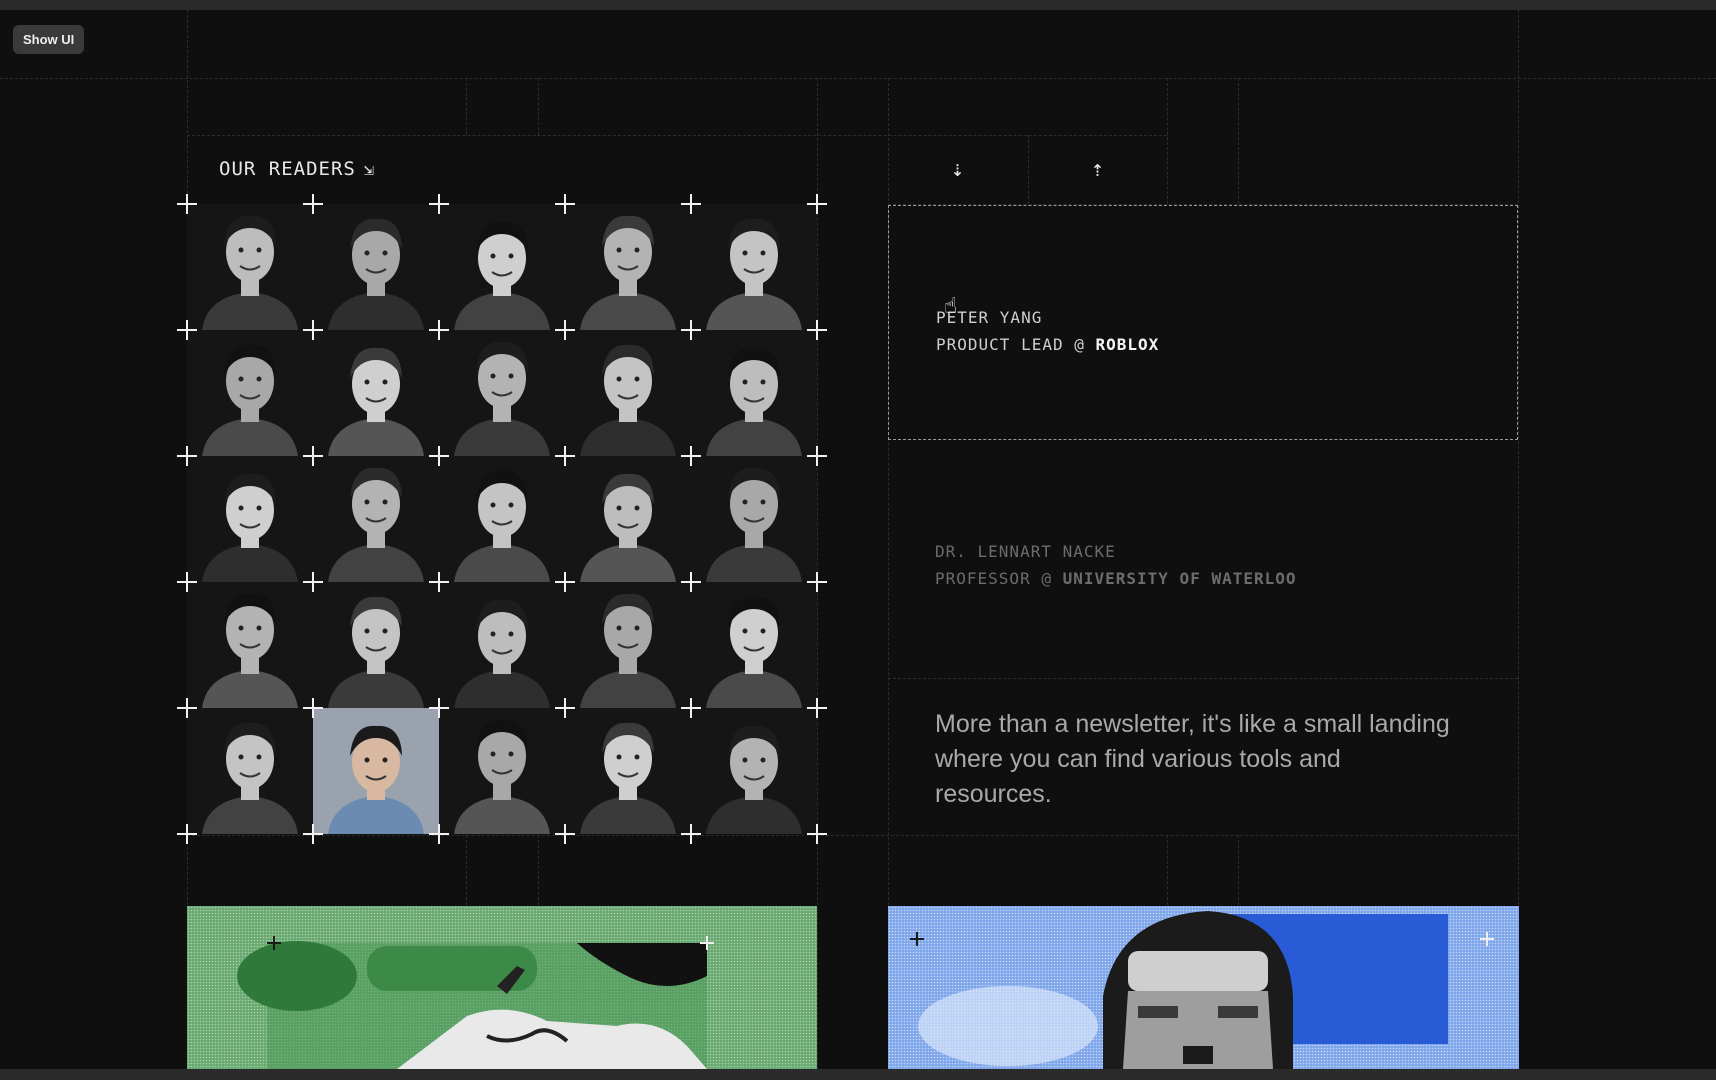  I want to click on arrow-down-right-icon: ⇲, so click(369, 170).